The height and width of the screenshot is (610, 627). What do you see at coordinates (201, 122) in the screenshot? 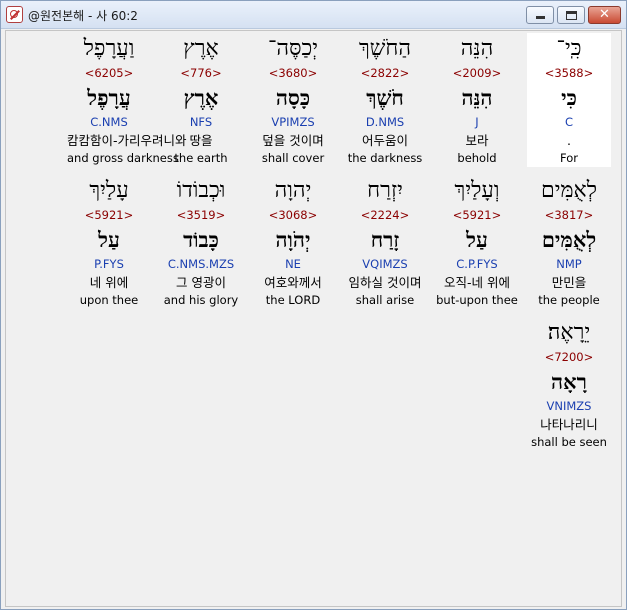
I see `word-morph: NFS` at bounding box center [201, 122].